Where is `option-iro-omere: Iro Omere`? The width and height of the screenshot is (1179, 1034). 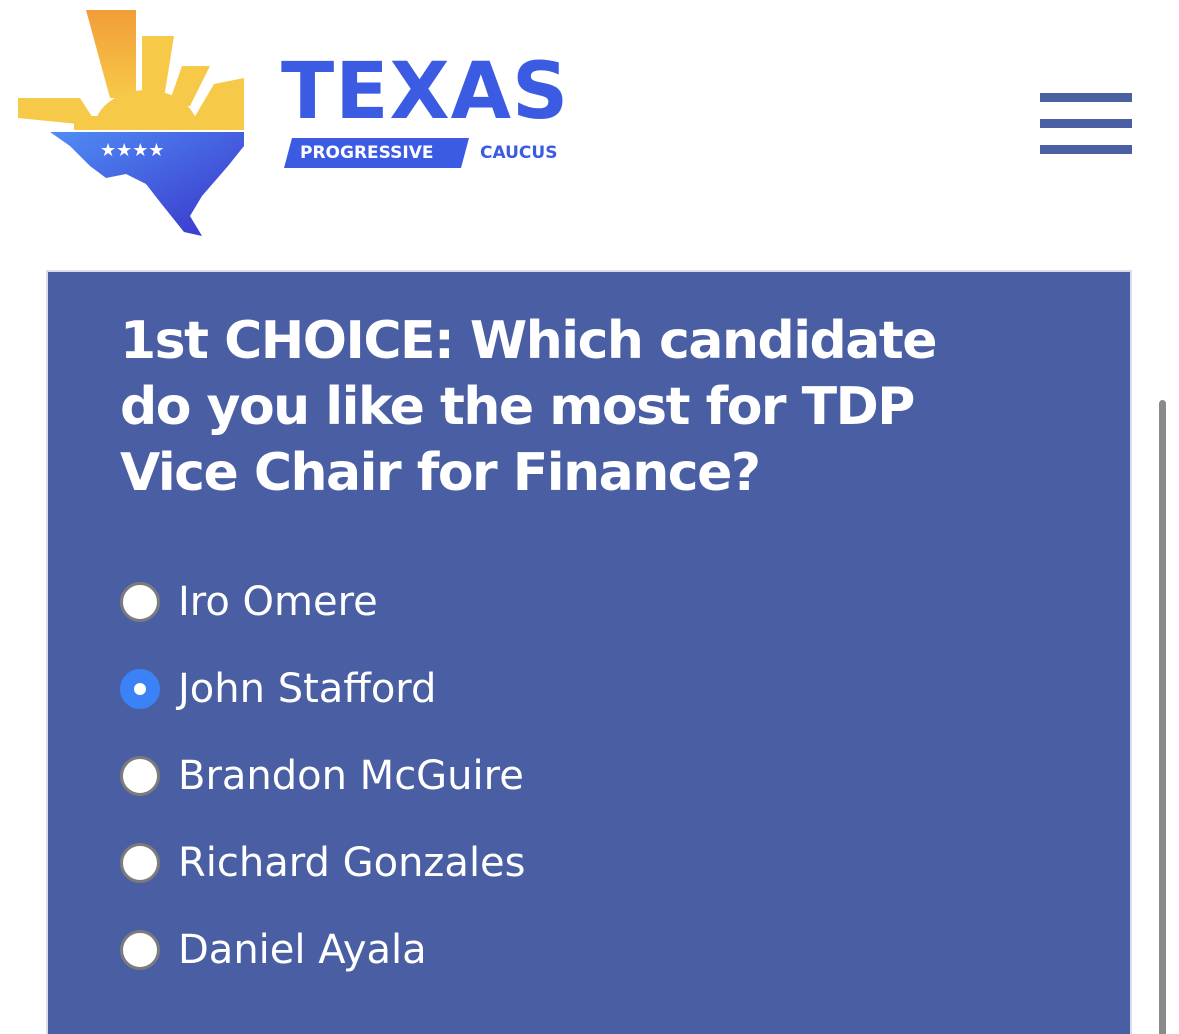 option-iro-omere: Iro Omere is located at coordinates (249, 602).